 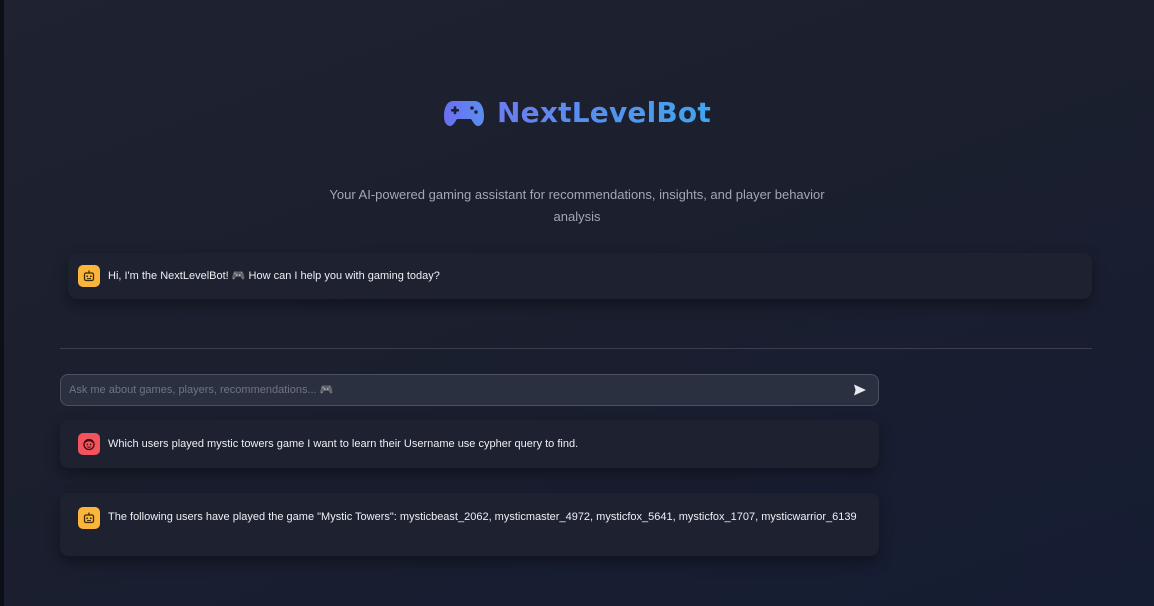 I want to click on window-edge, so click(x=2, y=303).